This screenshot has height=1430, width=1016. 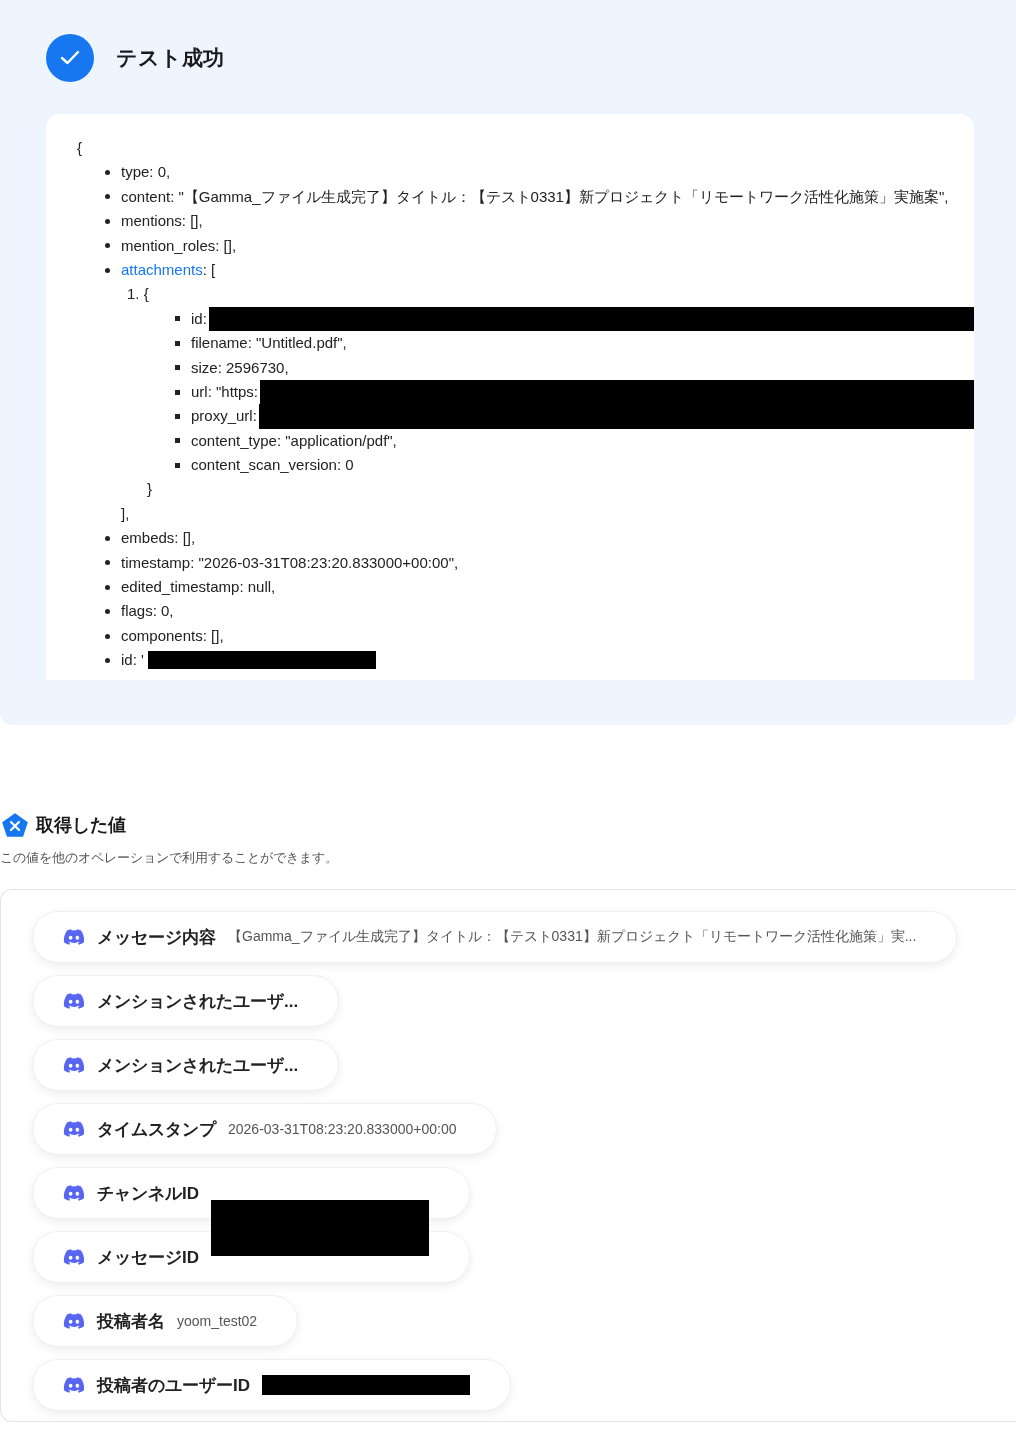 I want to click on section-description: この値を他のオペレーションで利用することができます。, so click(x=169, y=858).